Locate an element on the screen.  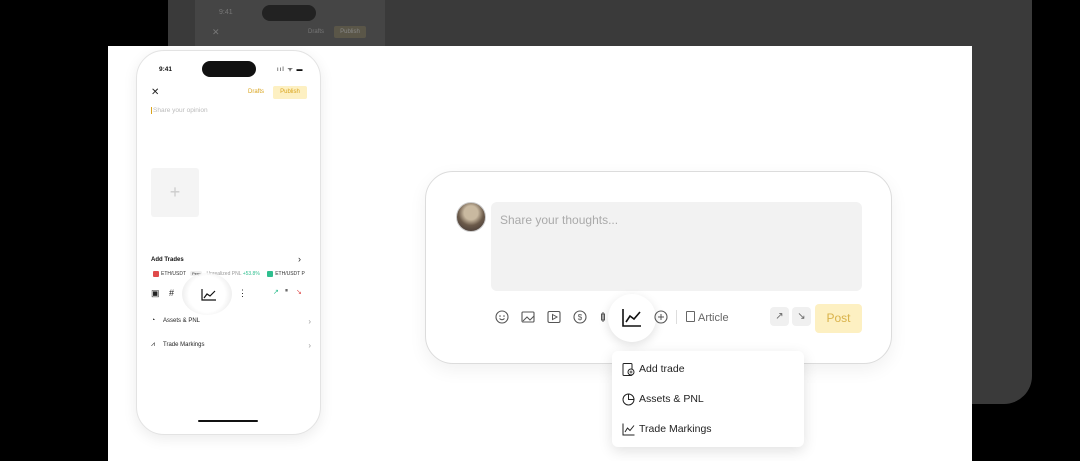
dollar-icon: $ is located at coordinates (580, 317).